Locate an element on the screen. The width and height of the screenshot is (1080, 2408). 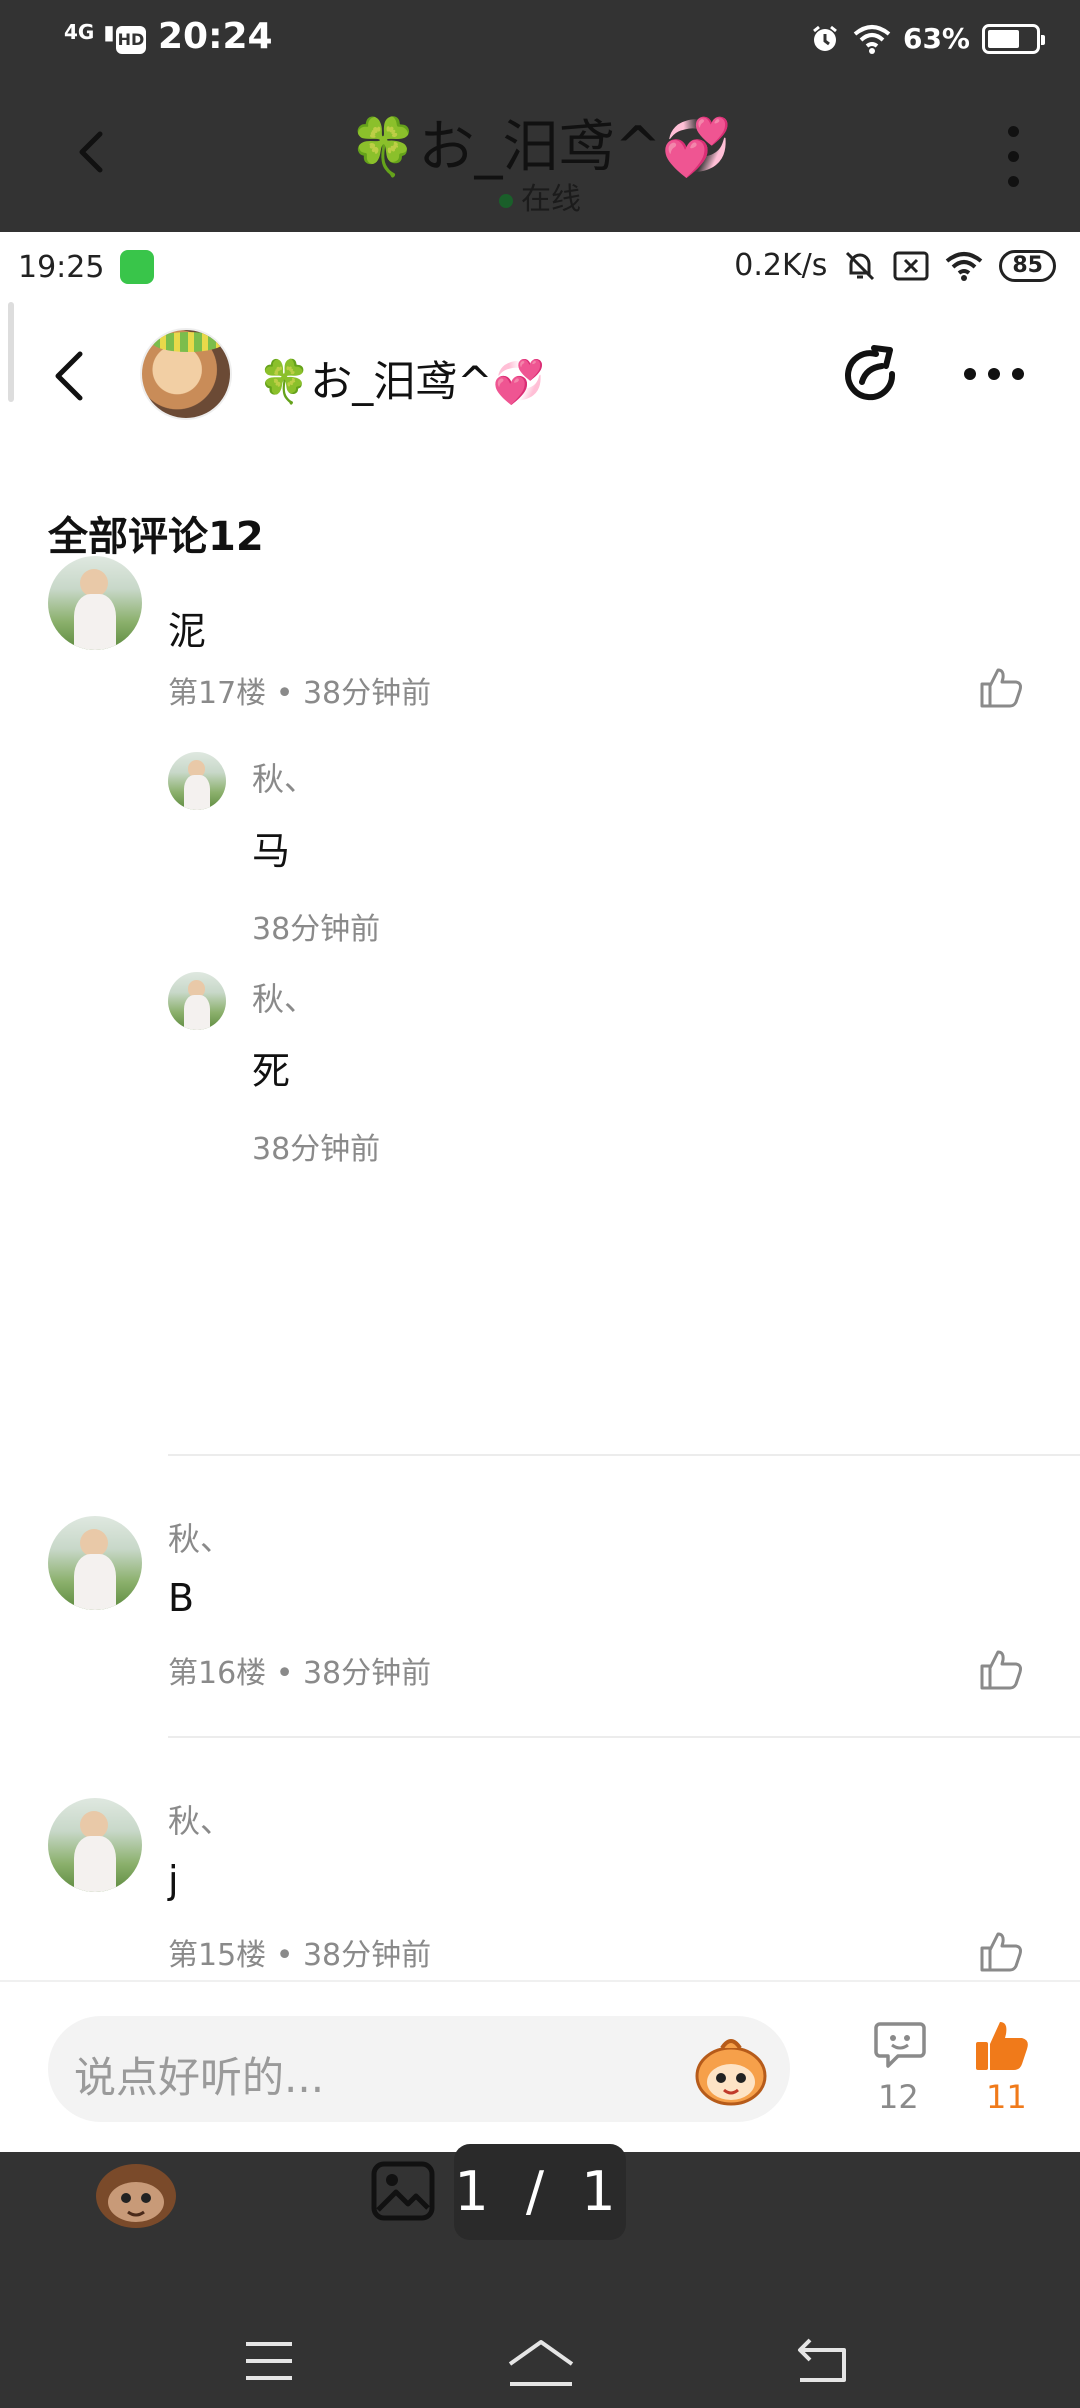
comment-input-bar: 说点好听的... 12 11 is located at coordinates (540, 2066).